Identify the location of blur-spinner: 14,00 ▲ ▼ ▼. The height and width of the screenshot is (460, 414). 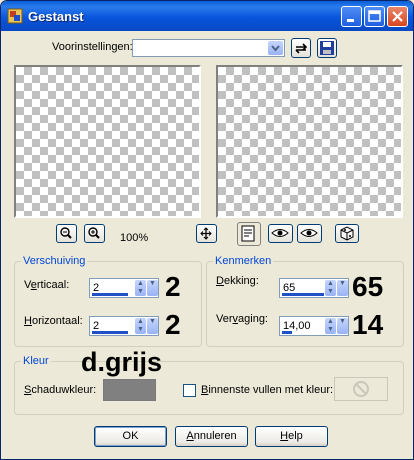
(314, 326).